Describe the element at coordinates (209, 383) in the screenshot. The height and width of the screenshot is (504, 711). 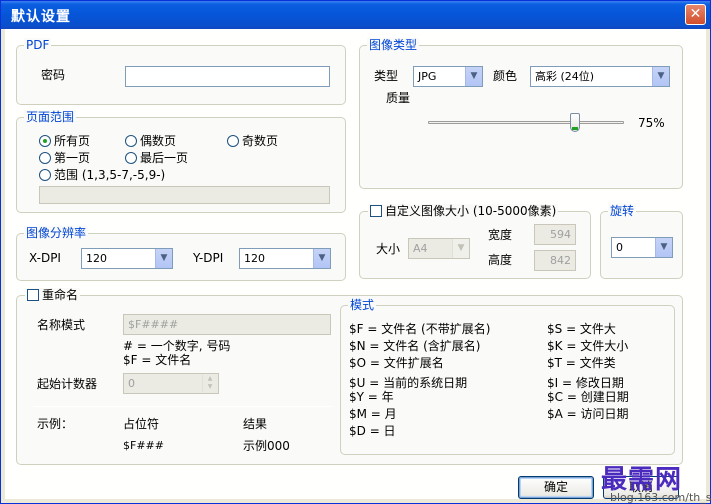
I see `spin-arrows-icon: ▲ ▼` at that location.